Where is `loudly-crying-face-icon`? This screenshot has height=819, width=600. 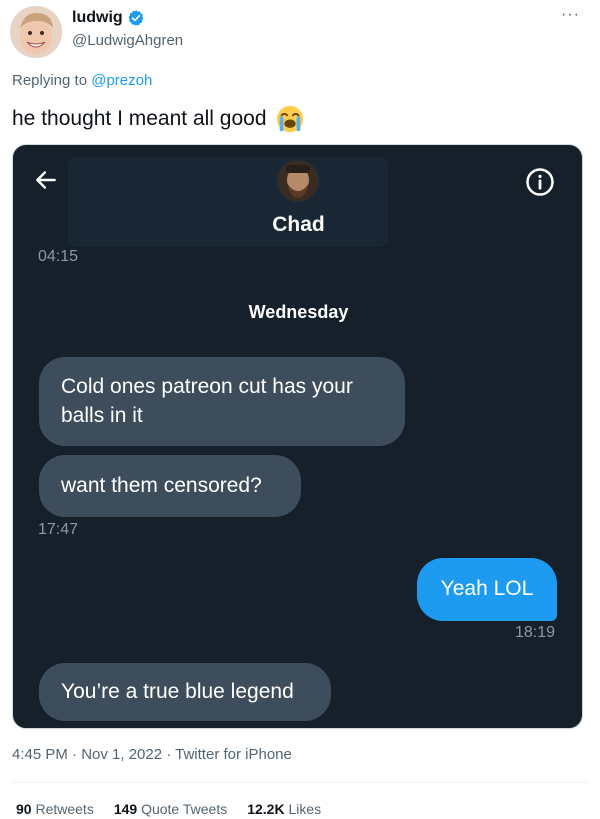
loudly-crying-face-icon is located at coordinates (289, 119).